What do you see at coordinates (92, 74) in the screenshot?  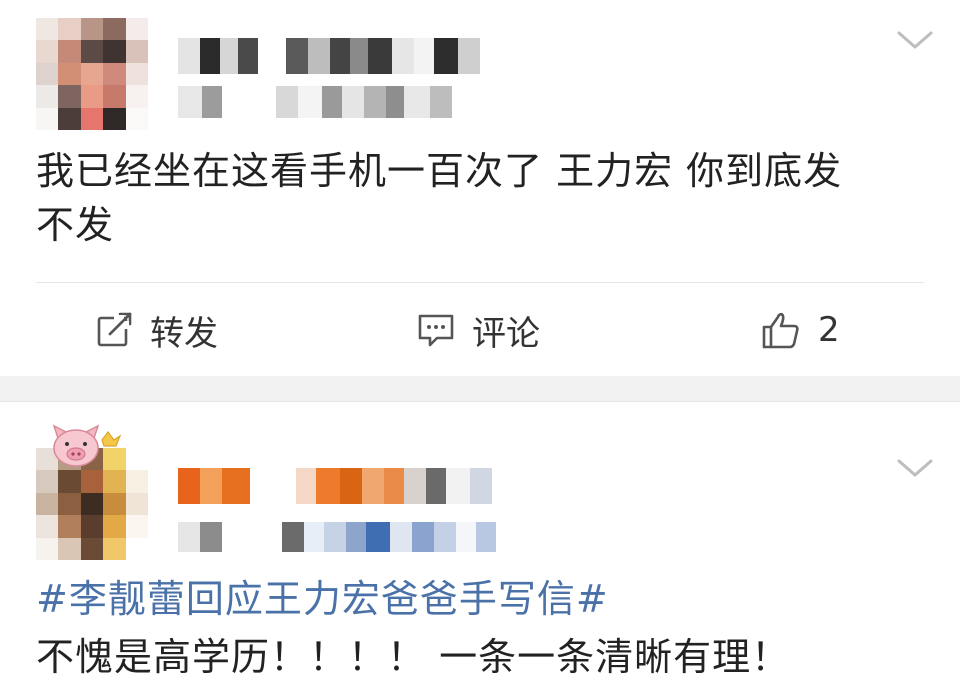 I see `avatar` at bounding box center [92, 74].